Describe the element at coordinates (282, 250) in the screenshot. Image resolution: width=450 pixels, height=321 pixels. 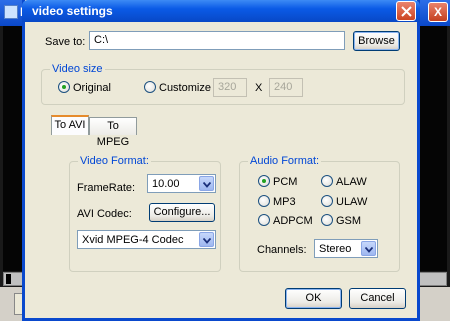
I see `channels-label: Channels:` at that location.